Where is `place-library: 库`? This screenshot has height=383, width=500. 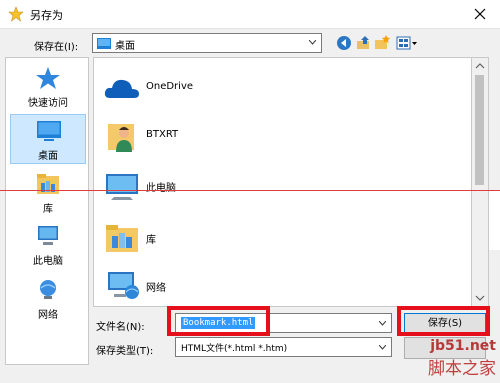 place-library: 库 is located at coordinates (48, 193).